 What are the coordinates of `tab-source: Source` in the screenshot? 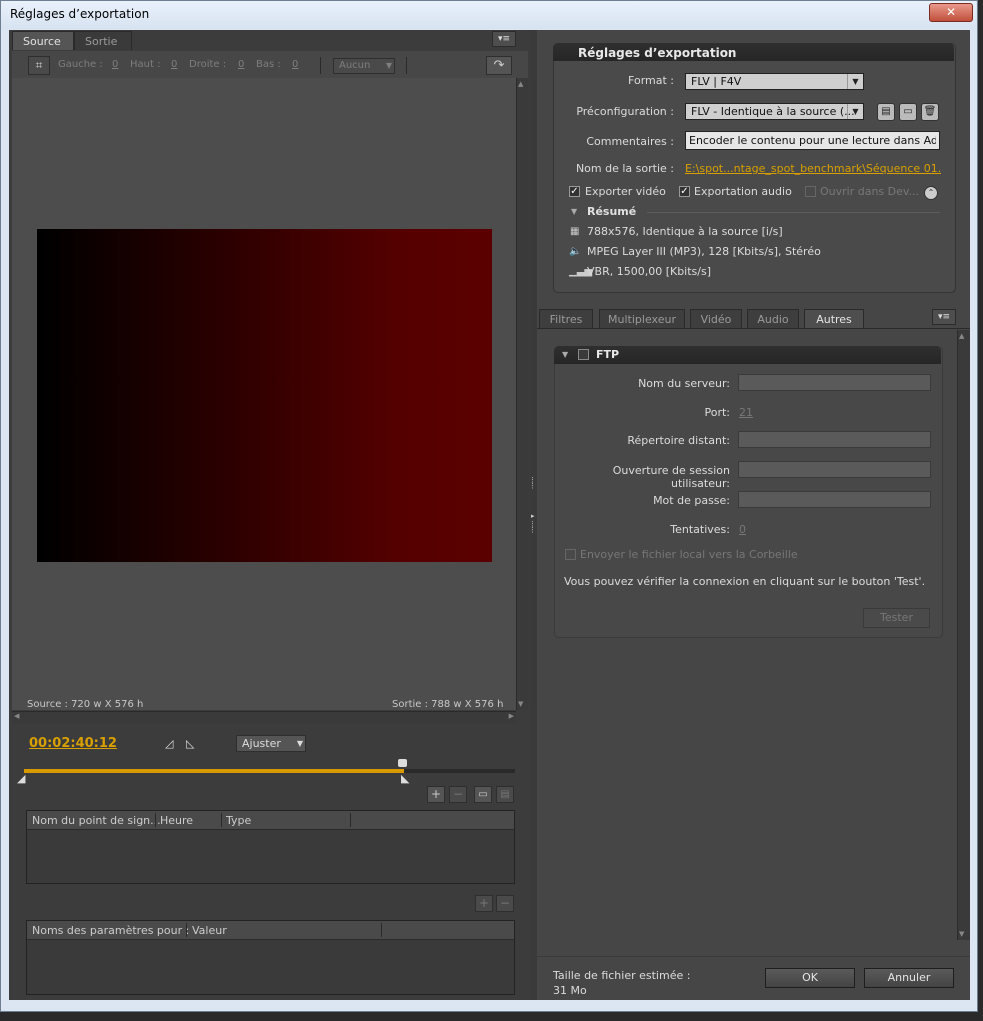 It's located at (43, 40).